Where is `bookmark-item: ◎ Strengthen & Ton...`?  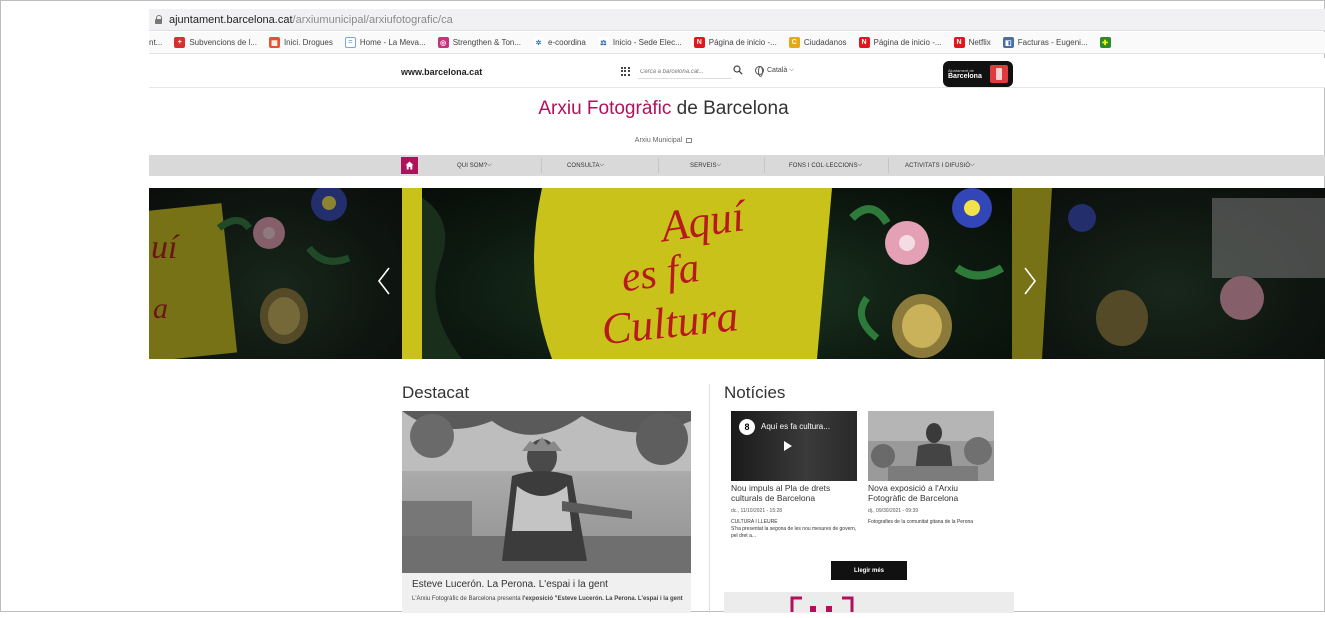
bookmark-item: ◎ Strengthen & Ton... is located at coordinates (479, 42).